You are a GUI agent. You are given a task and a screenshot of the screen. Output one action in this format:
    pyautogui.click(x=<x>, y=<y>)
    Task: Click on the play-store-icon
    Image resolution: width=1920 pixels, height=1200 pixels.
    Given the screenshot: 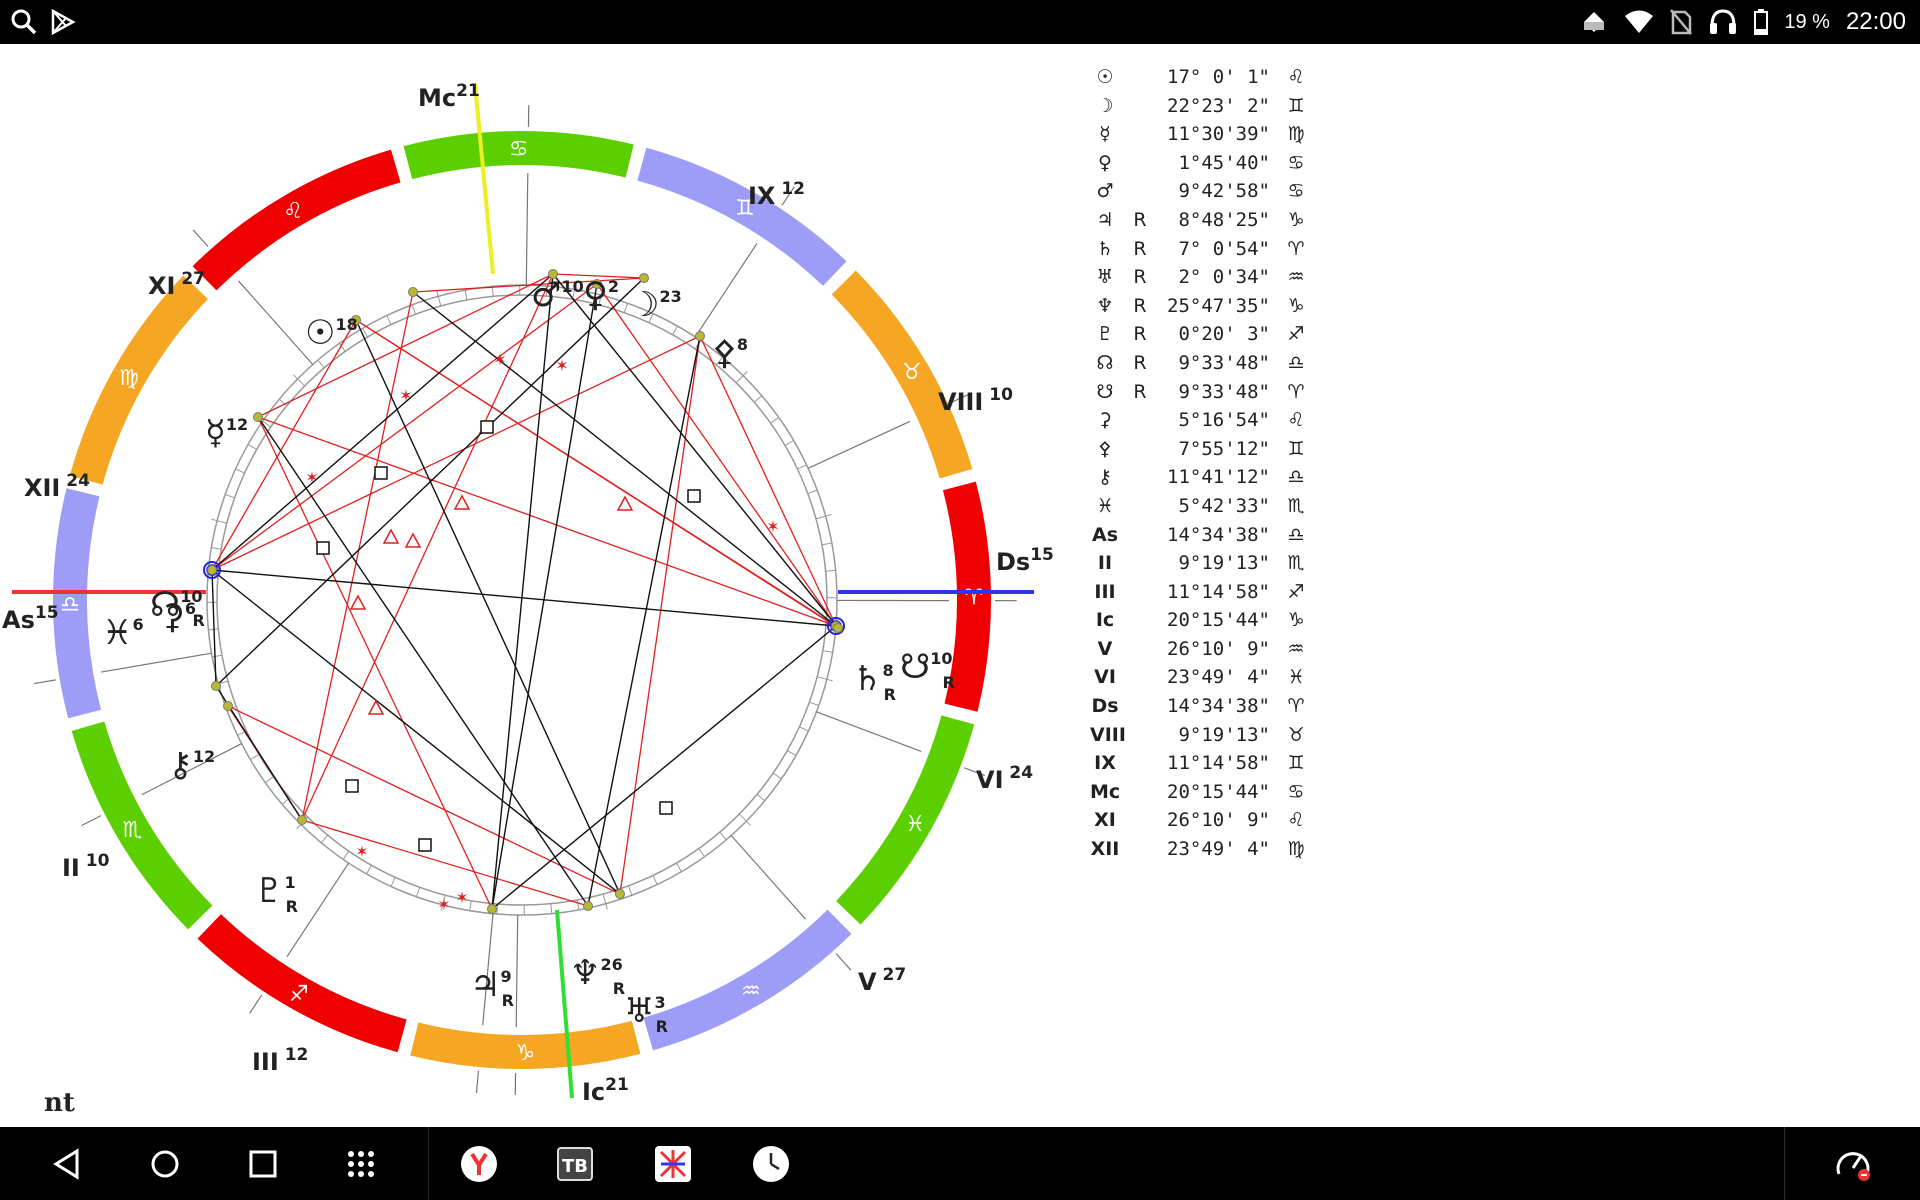 What is the action you would take?
    pyautogui.click(x=63, y=22)
    